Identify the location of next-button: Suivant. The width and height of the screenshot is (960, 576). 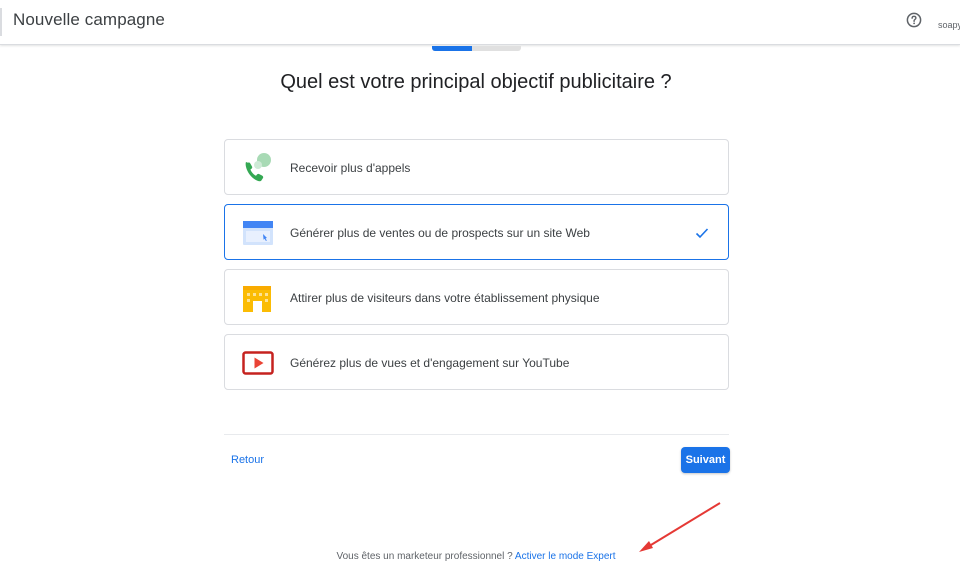
(705, 460).